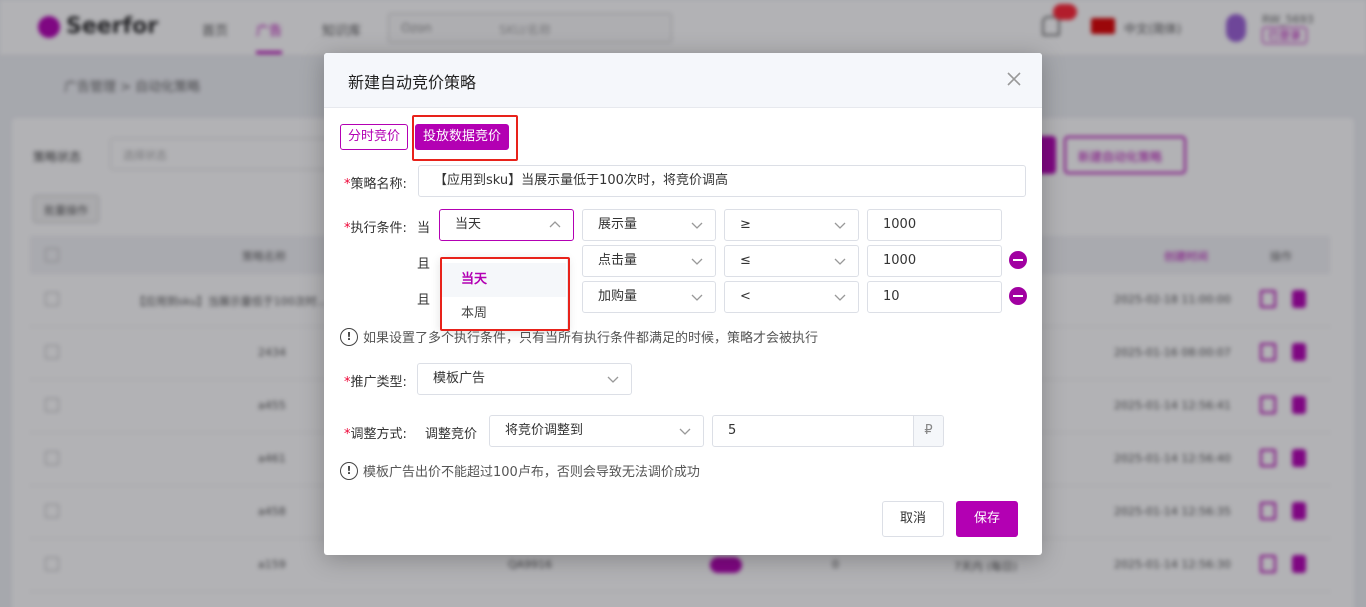  What do you see at coordinates (987, 519) in the screenshot?
I see `save-button: 保存` at bounding box center [987, 519].